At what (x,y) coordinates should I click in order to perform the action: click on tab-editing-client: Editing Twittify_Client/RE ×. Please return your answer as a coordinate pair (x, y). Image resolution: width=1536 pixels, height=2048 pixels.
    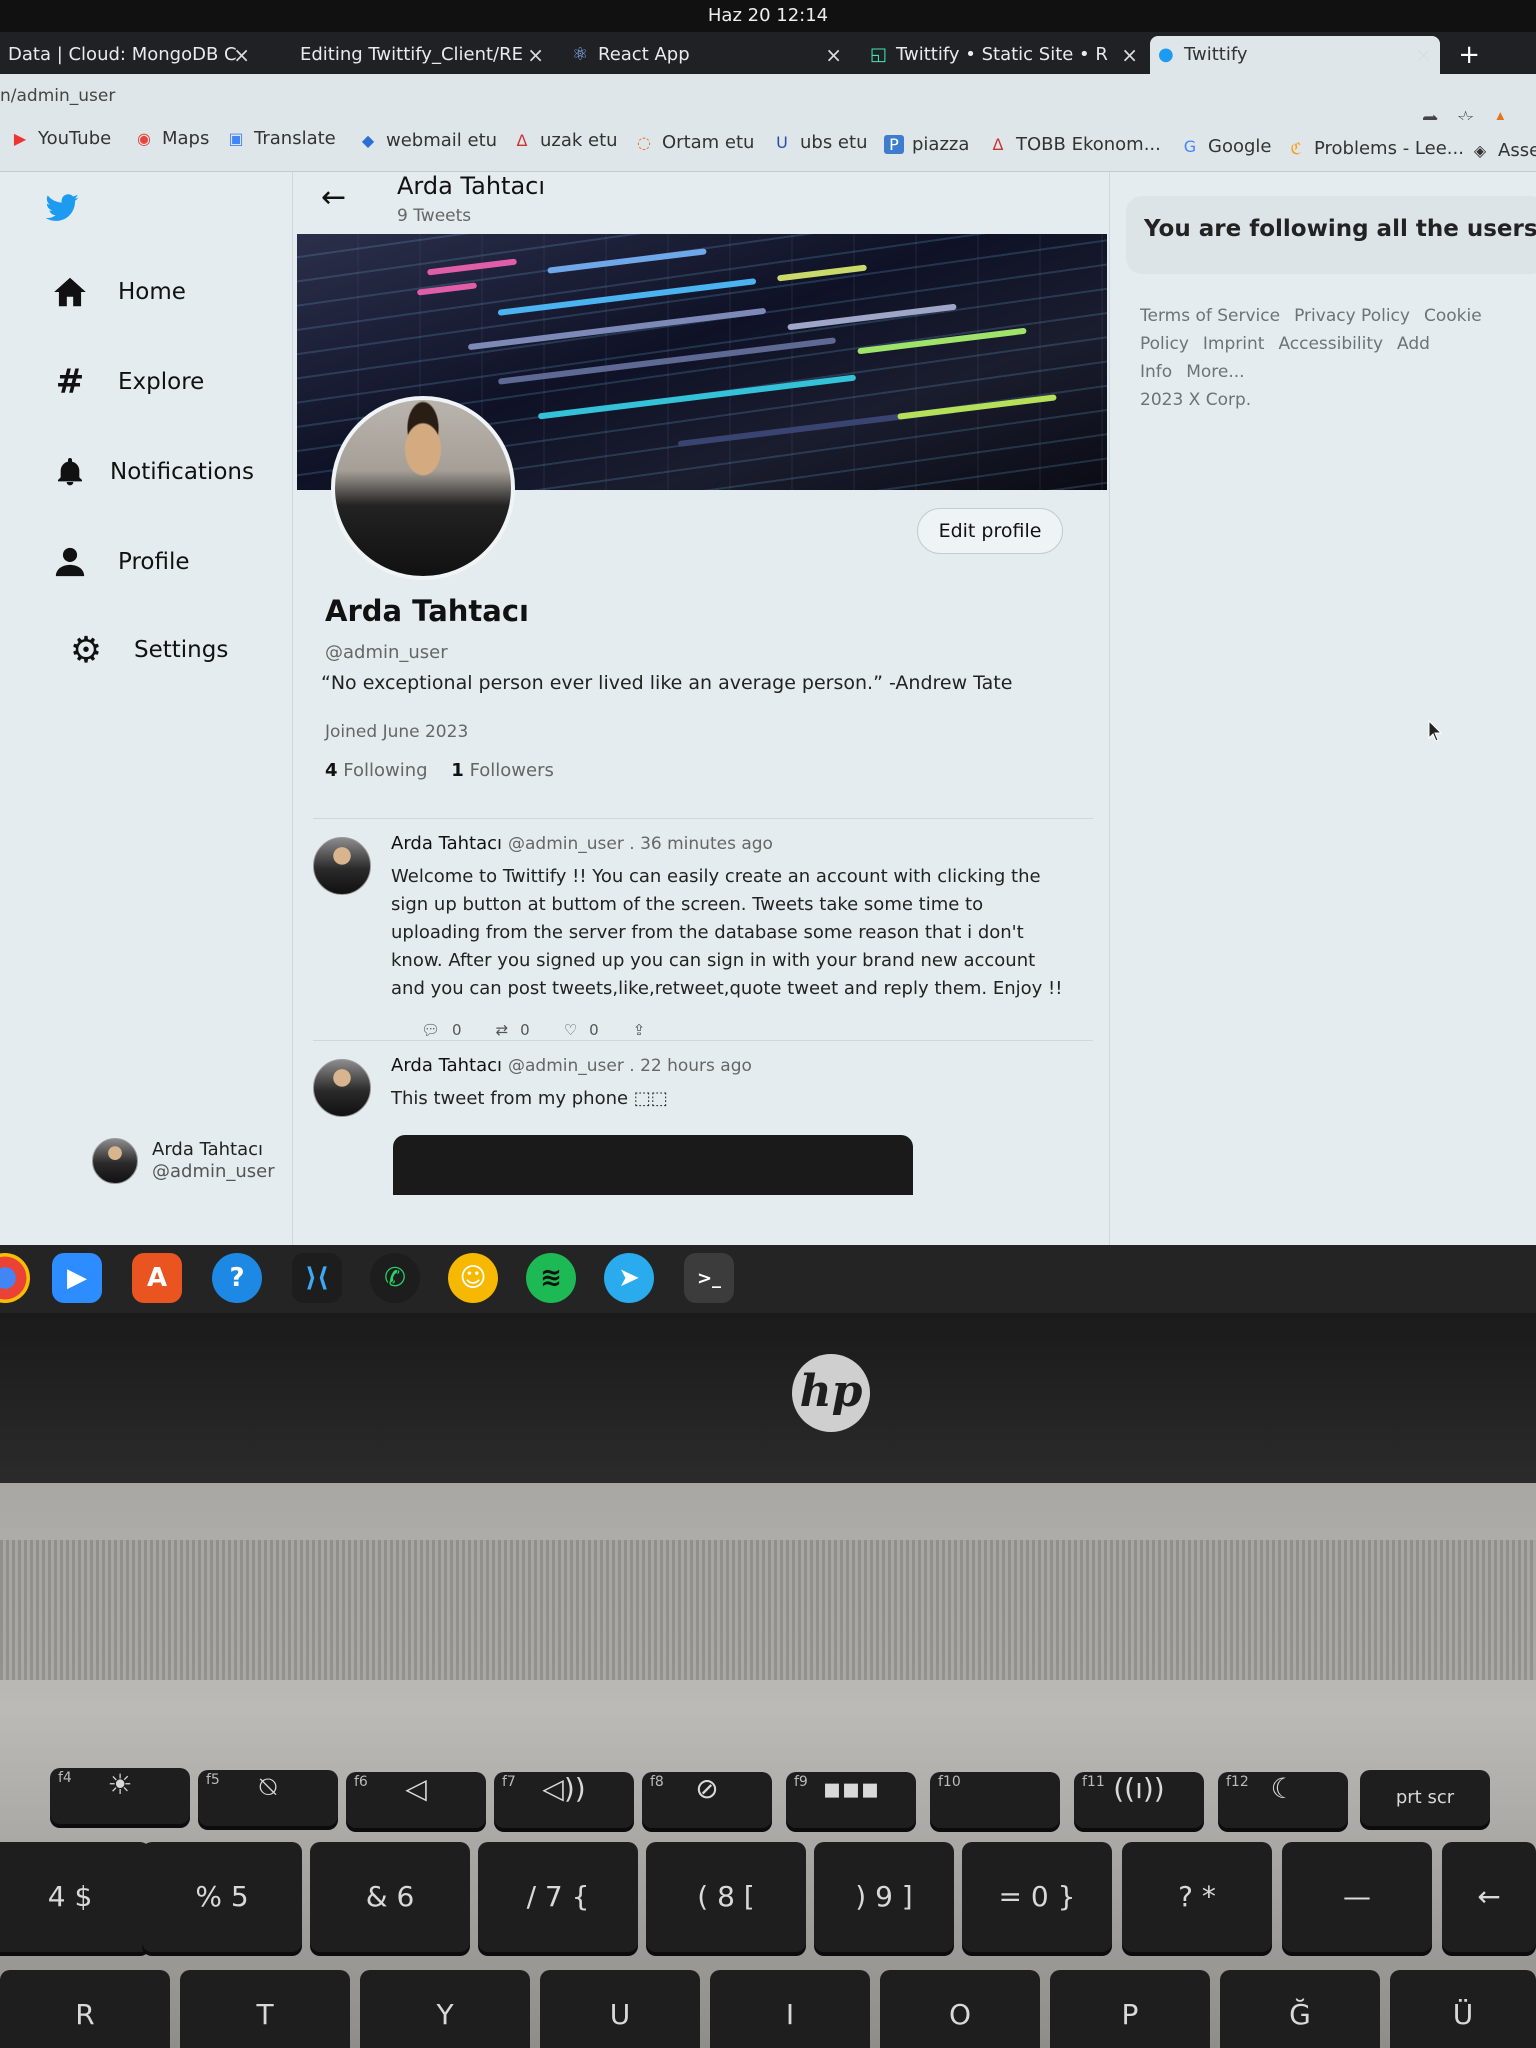
    Looking at the image, I should click on (422, 55).